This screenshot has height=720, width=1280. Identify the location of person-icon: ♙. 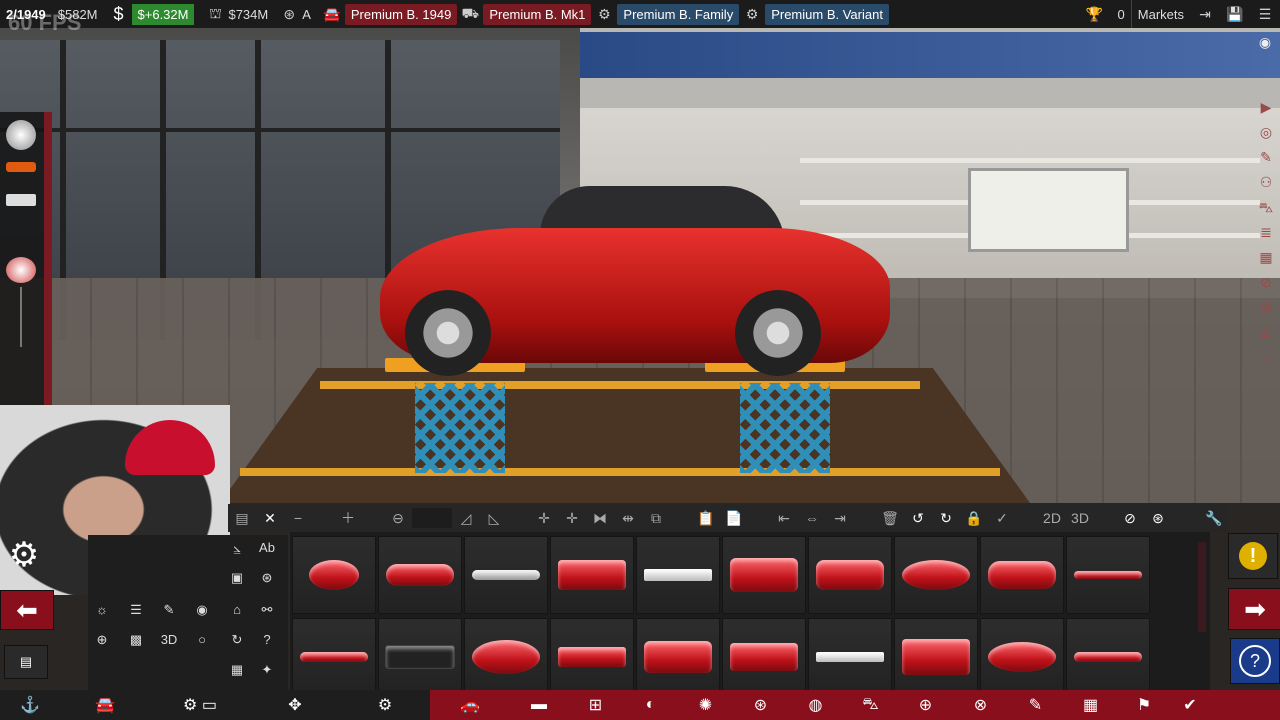
(1266, 332).